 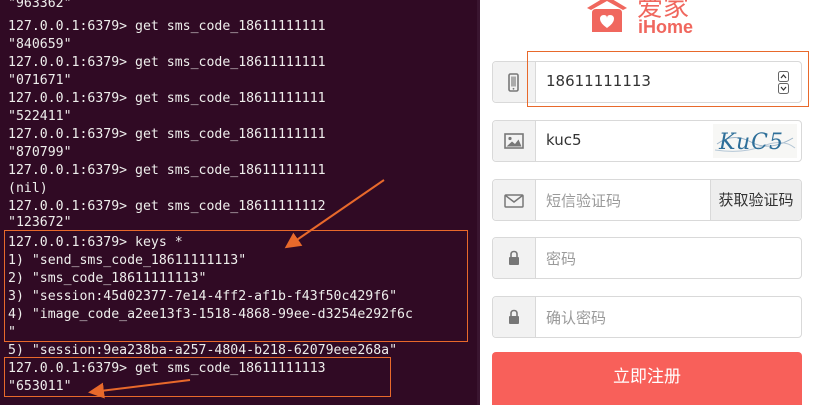 I want to click on phone-highlight-box, so click(x=668, y=79).